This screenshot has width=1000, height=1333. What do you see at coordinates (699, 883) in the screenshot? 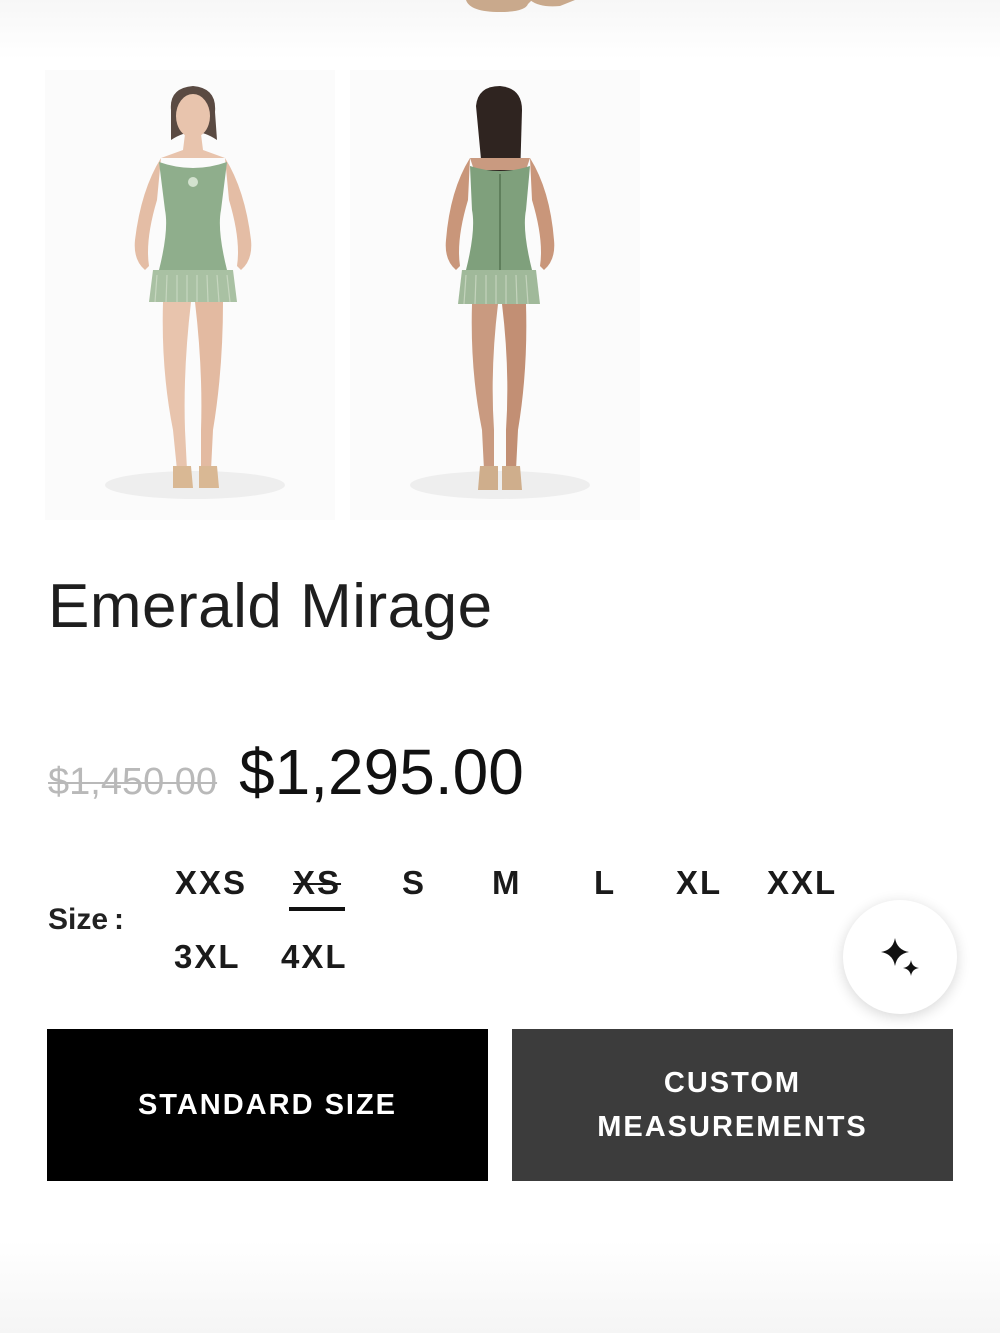
I see `size-option-xl: XL` at bounding box center [699, 883].